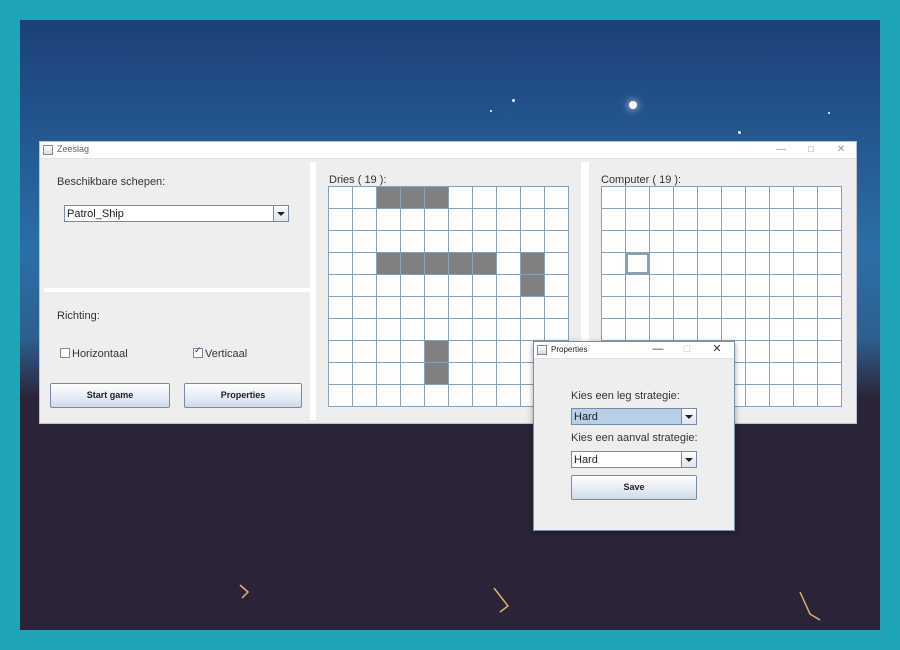 This screenshot has height=650, width=900. I want to click on minimize-button: —, so click(781, 150).